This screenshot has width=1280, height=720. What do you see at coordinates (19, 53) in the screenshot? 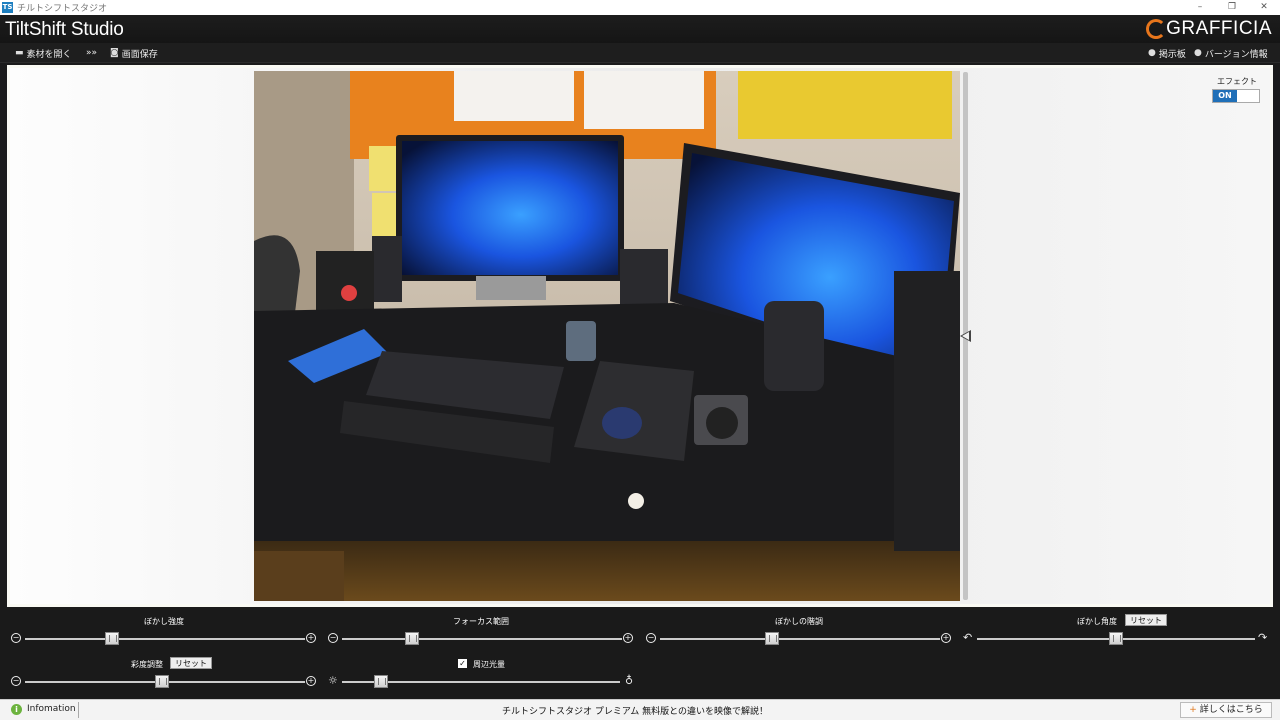
I see `folder-icon: ▬` at bounding box center [19, 53].